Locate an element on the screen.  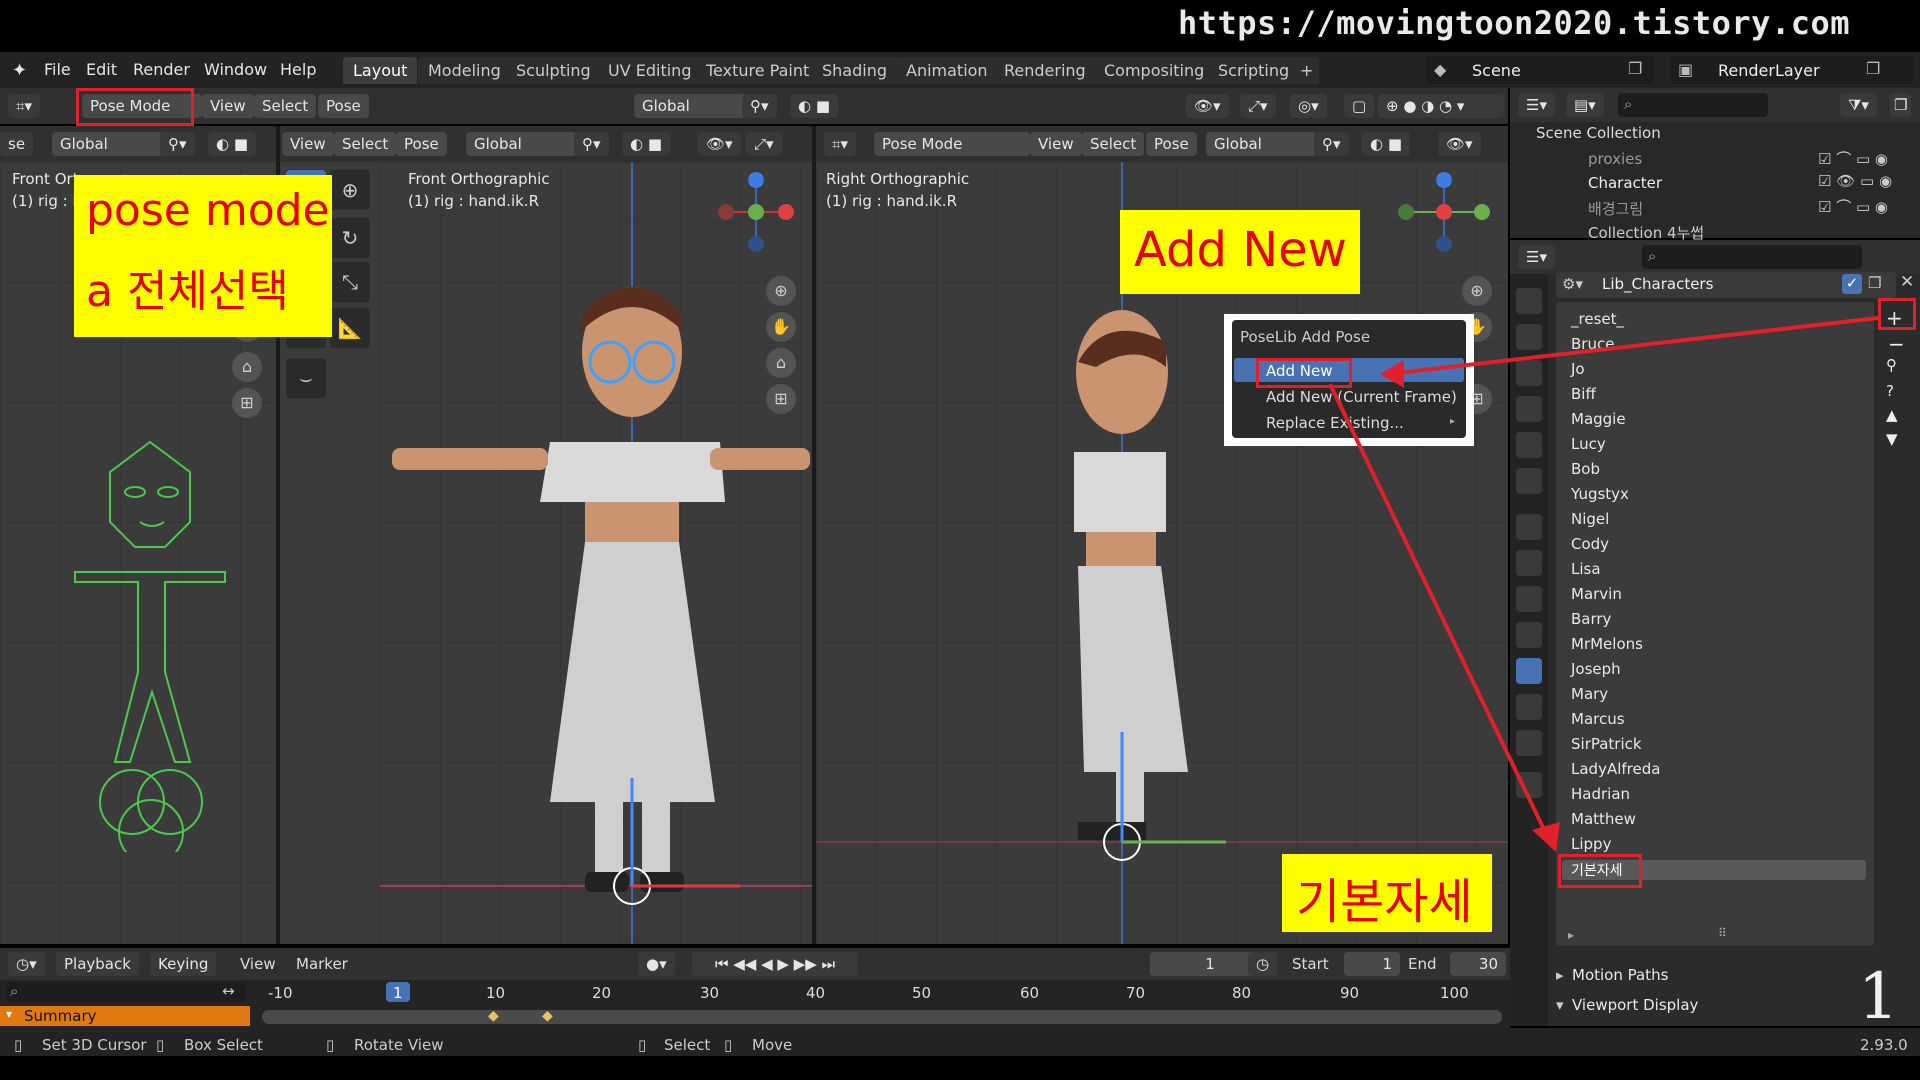
annotation-arrows is located at coordinates (1603, 584).